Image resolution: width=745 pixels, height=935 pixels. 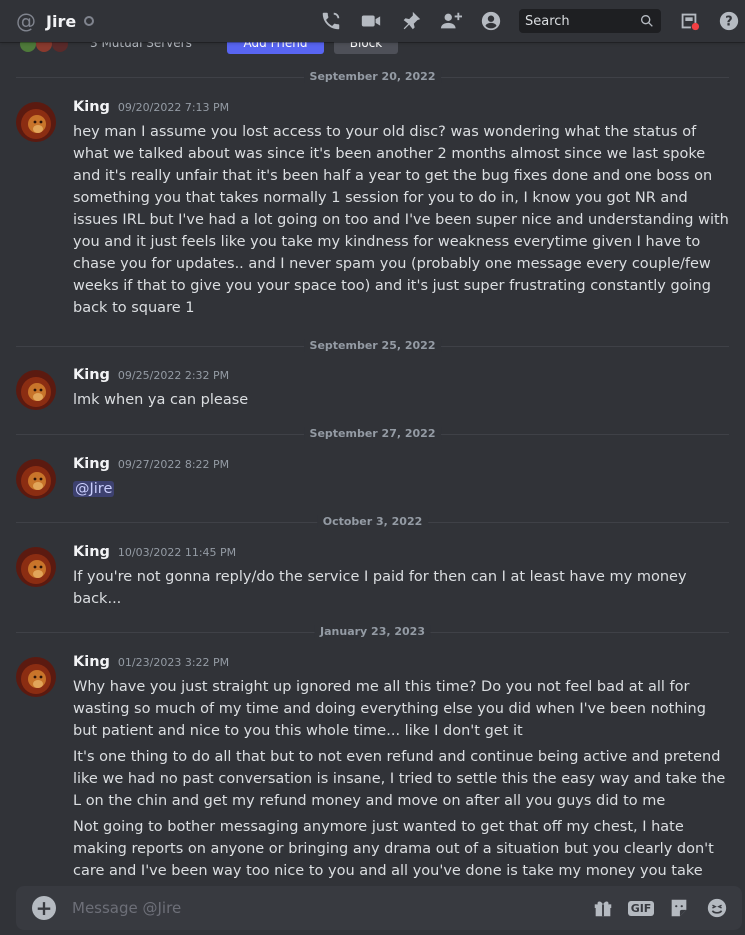 I want to click on gift-icon, so click(x=603, y=908).